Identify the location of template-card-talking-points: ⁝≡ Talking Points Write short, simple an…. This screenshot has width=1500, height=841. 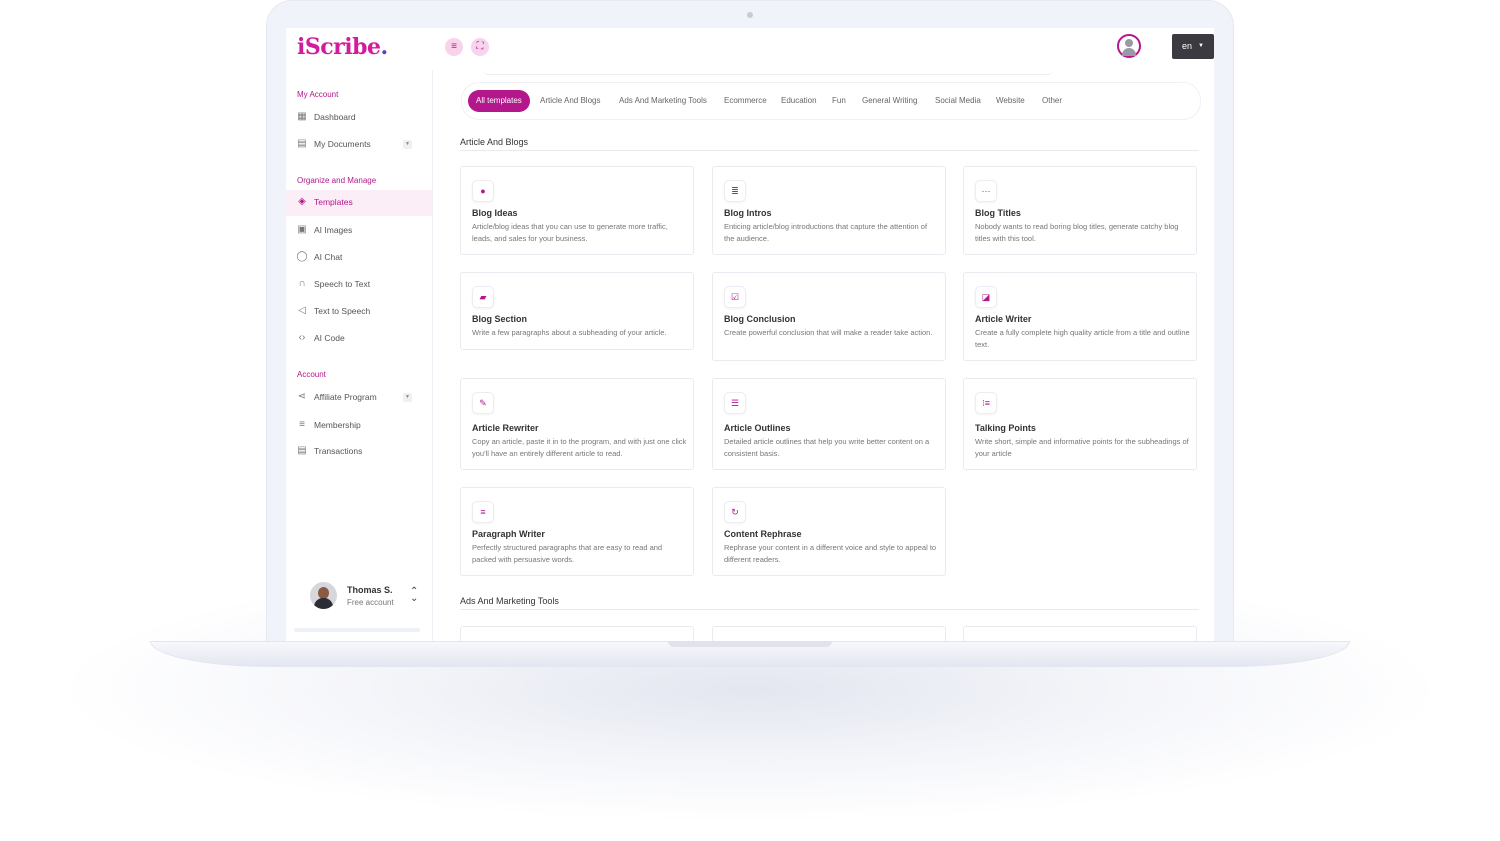
(1080, 424).